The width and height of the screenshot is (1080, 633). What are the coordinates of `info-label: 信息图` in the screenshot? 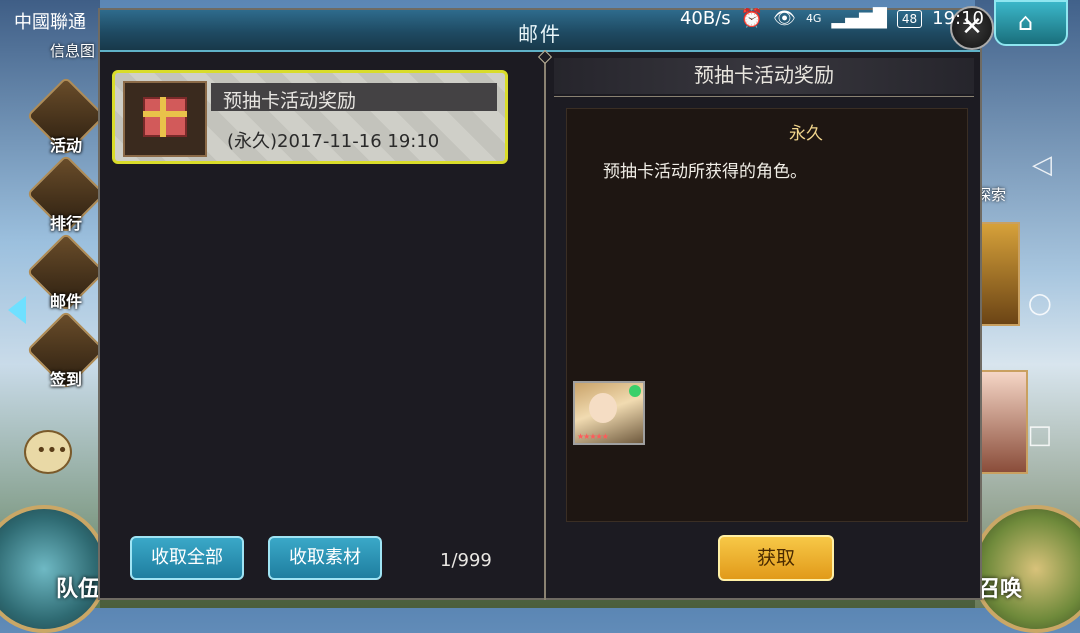 It's located at (72, 50).